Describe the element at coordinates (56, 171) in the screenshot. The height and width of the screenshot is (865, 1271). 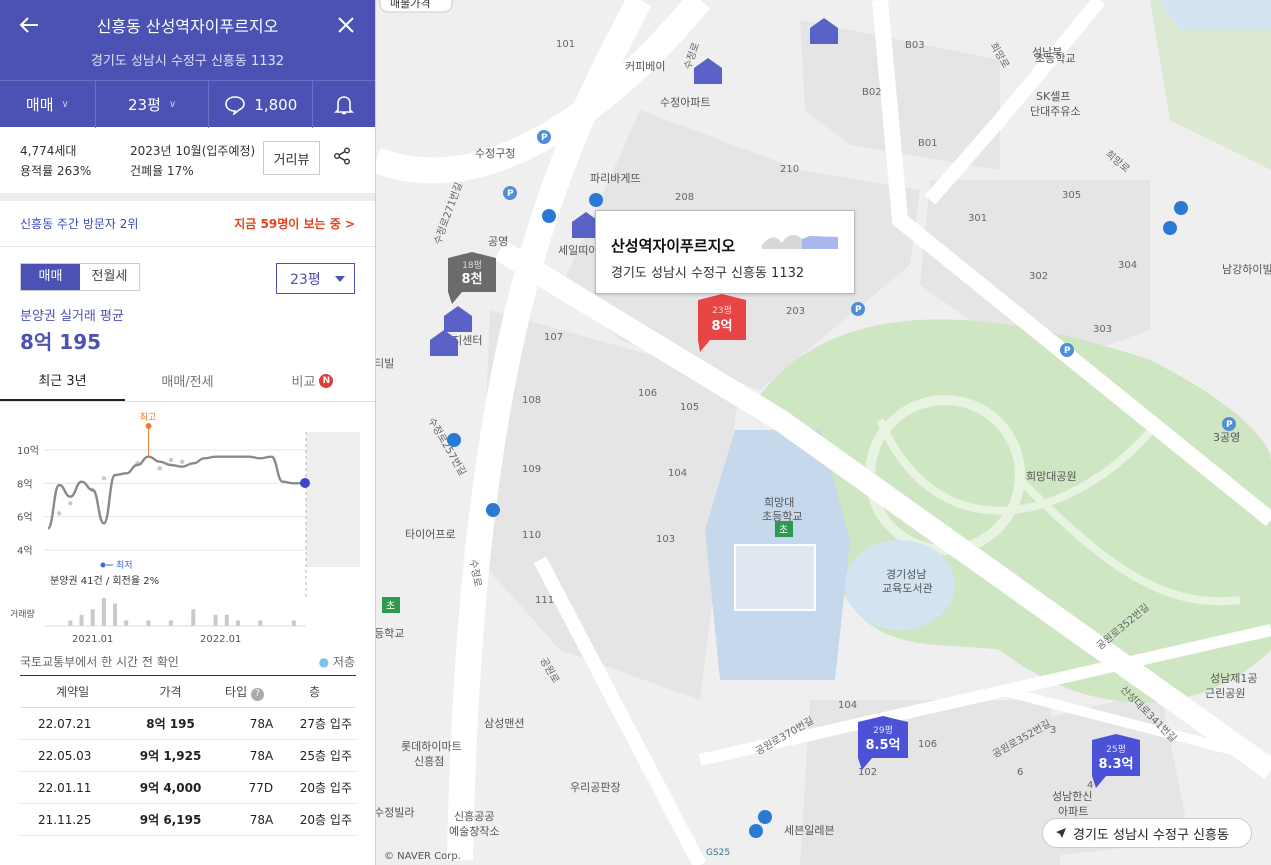
I see `floor-area-ratio: 용적률 263%` at that location.